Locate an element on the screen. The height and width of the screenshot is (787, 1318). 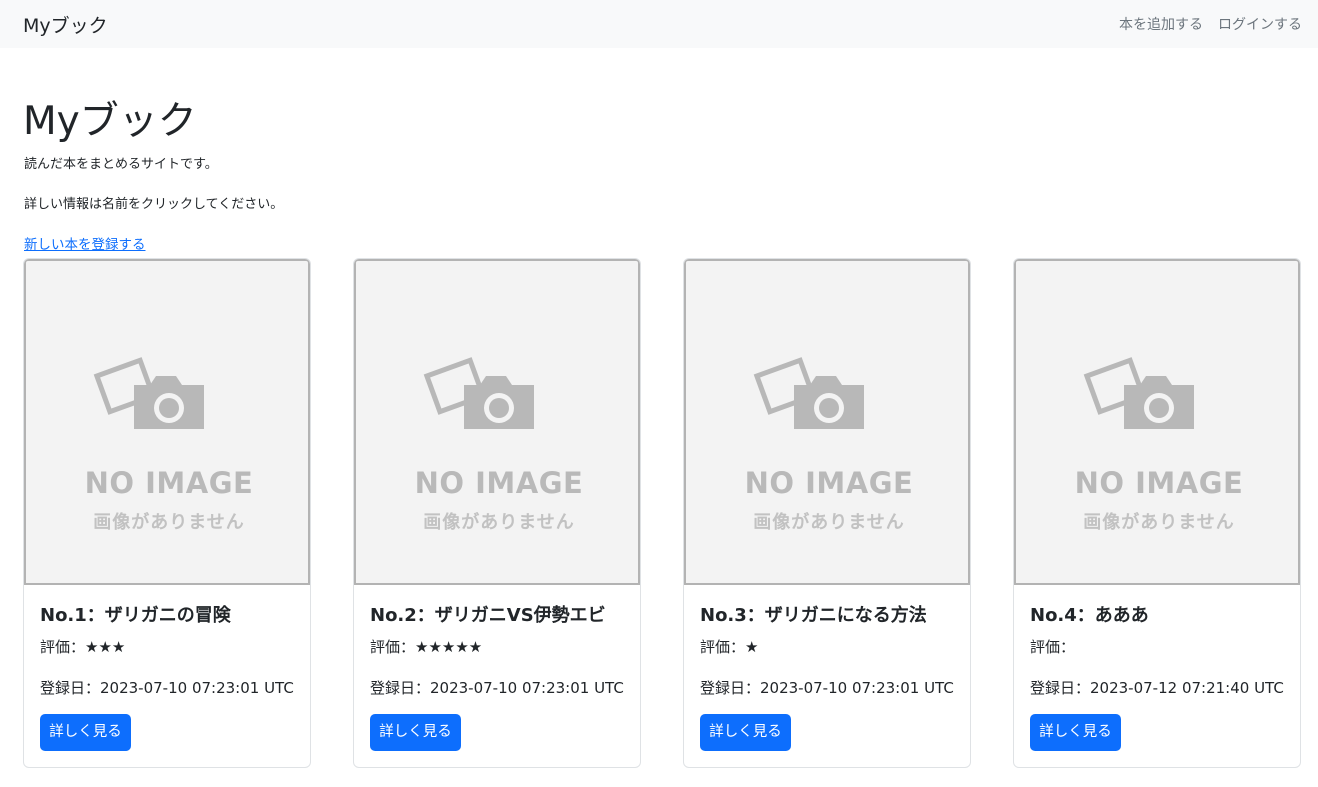
navbar: Myブック 本を追加する ログインする is located at coordinates (659, 24).